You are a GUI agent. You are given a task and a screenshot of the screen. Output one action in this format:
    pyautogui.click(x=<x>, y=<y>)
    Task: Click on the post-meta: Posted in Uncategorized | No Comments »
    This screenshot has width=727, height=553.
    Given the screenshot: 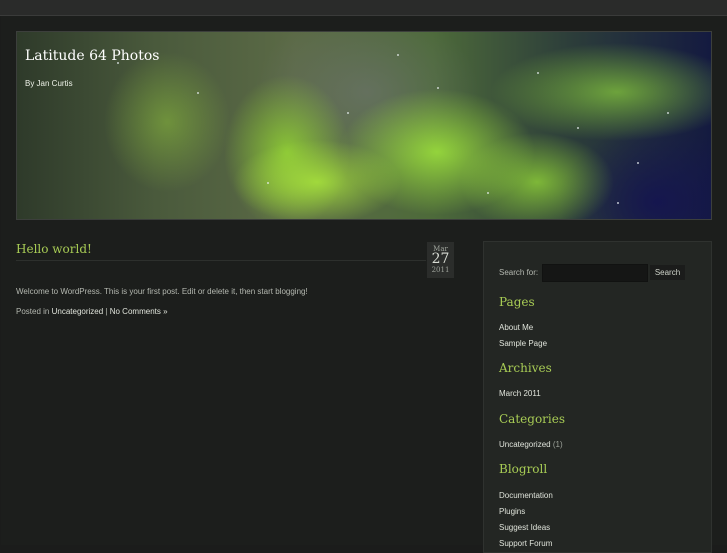 What is the action you would take?
    pyautogui.click(x=92, y=311)
    